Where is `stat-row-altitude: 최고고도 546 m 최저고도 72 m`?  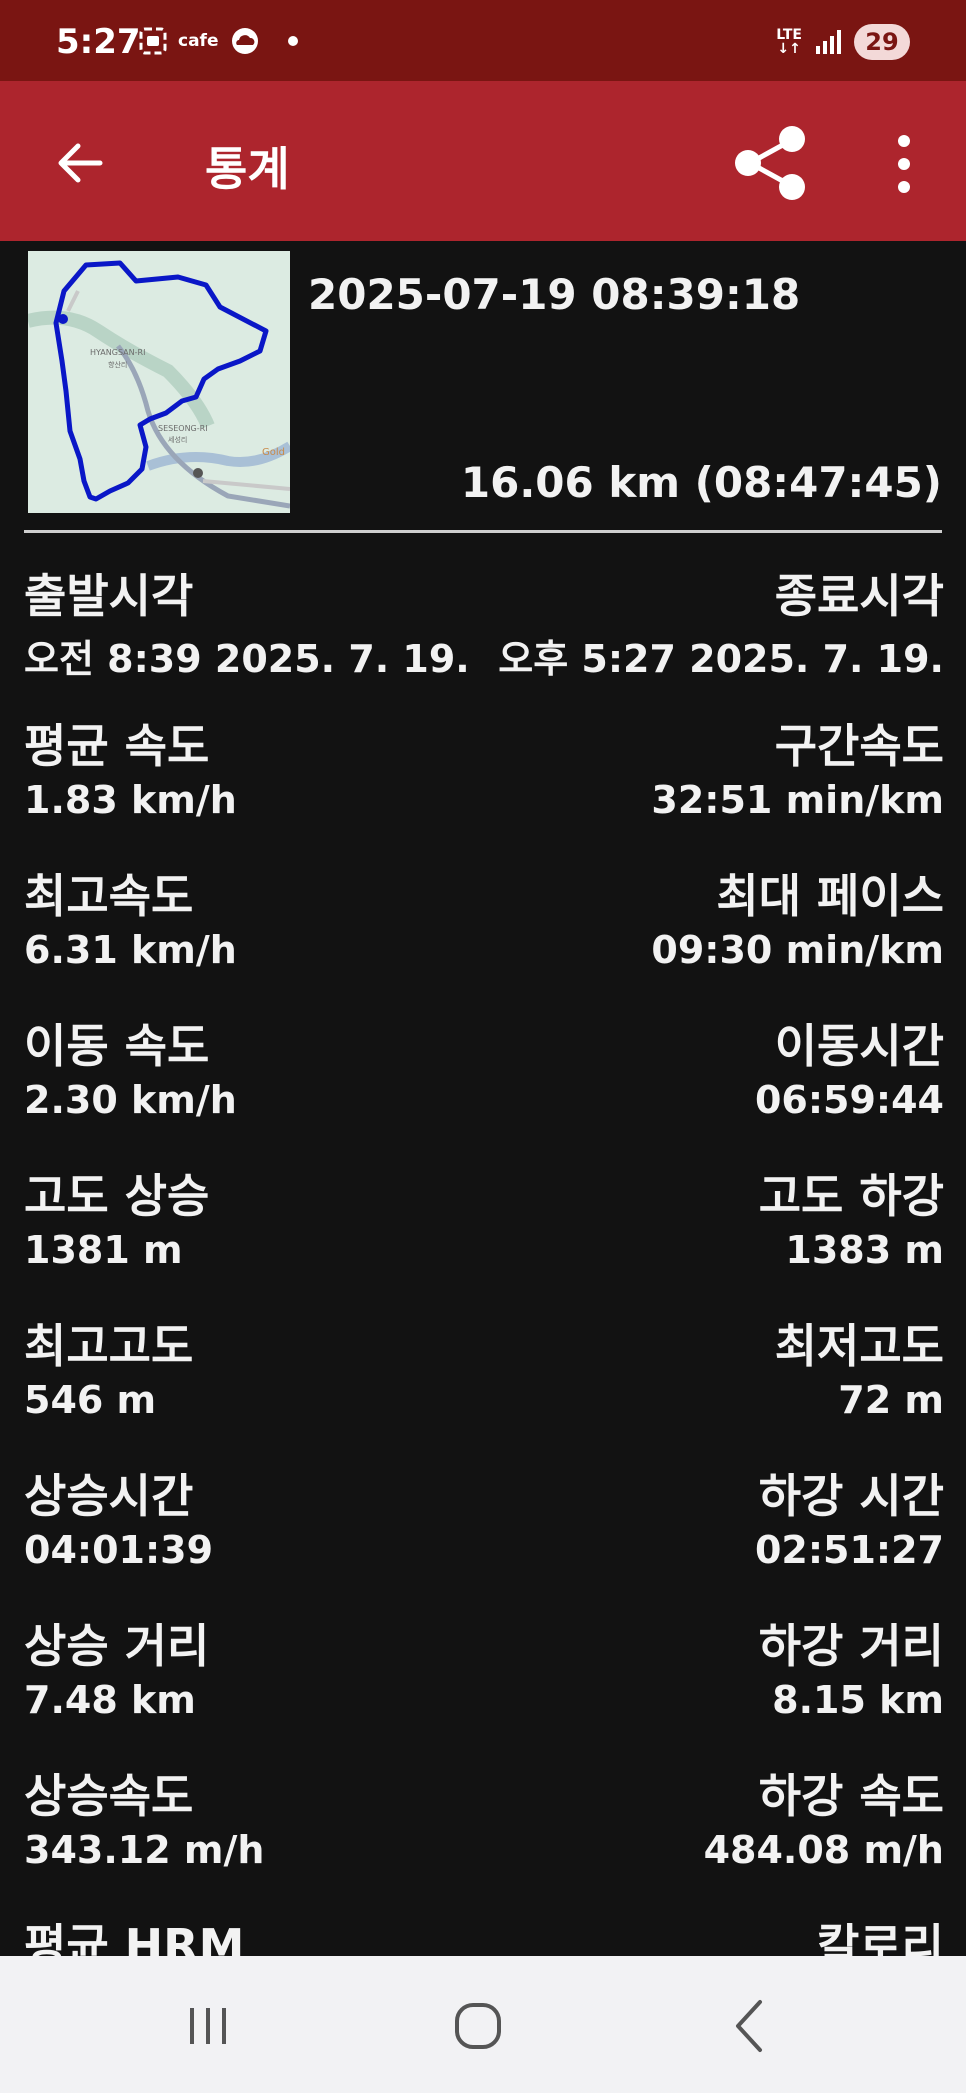
stat-row-altitude: 최고고도 546 m 최저고도 72 m is located at coordinates (484, 1385).